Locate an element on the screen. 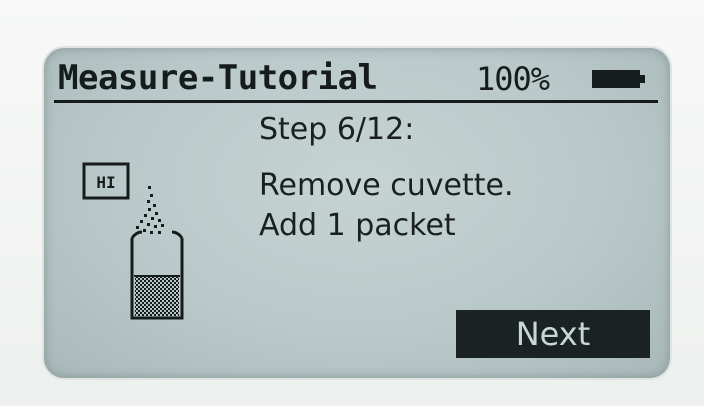 This screenshot has width=704, height=406. next-button: Next is located at coordinates (553, 334).